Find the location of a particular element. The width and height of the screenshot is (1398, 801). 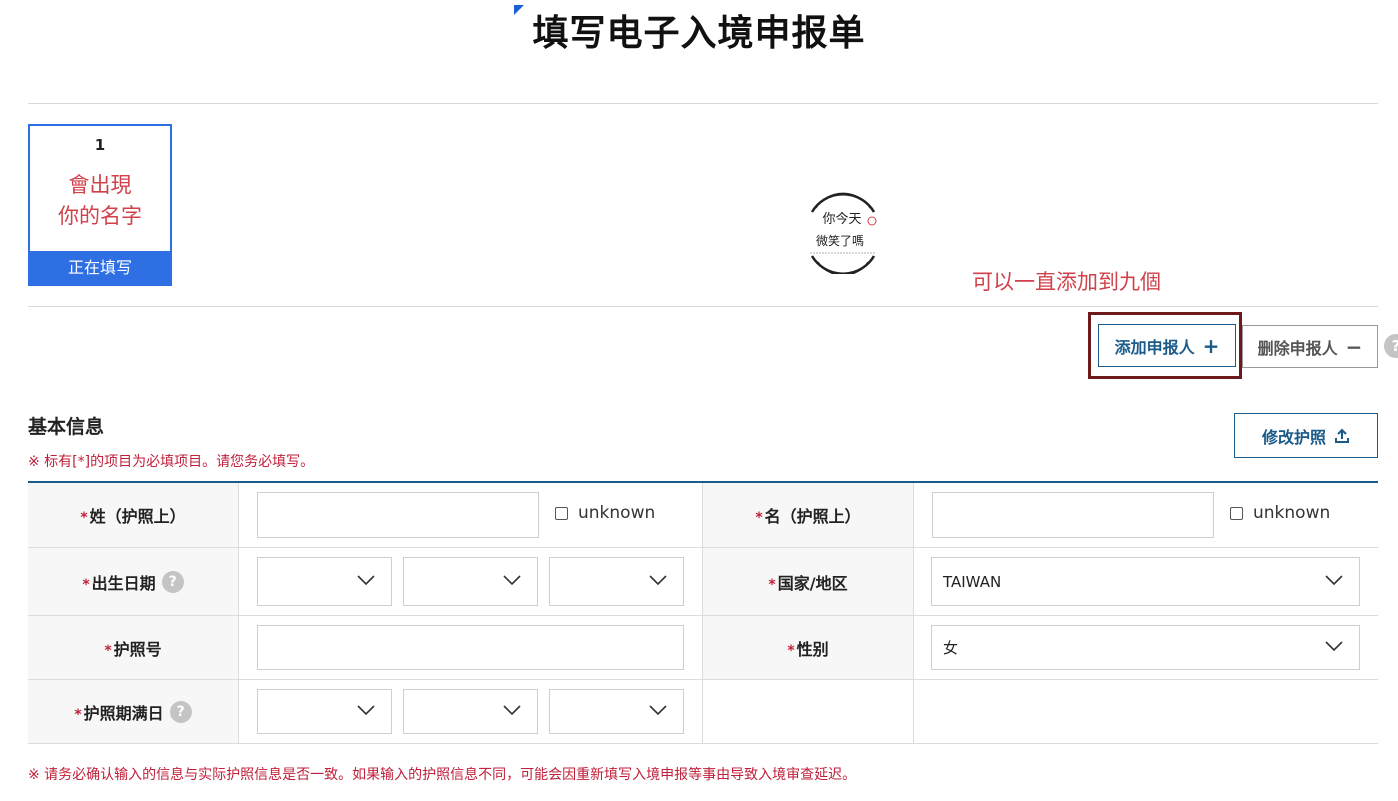

empty-cell is located at coordinates (808, 711).